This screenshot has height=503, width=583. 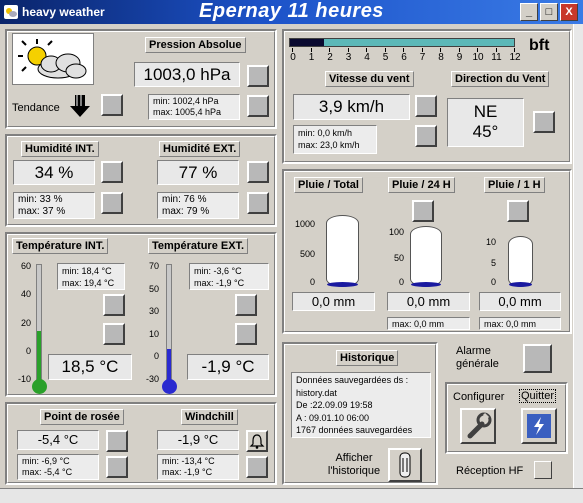 What do you see at coordinates (258, 76) in the screenshot?
I see `pressure-alarm-button` at bounding box center [258, 76].